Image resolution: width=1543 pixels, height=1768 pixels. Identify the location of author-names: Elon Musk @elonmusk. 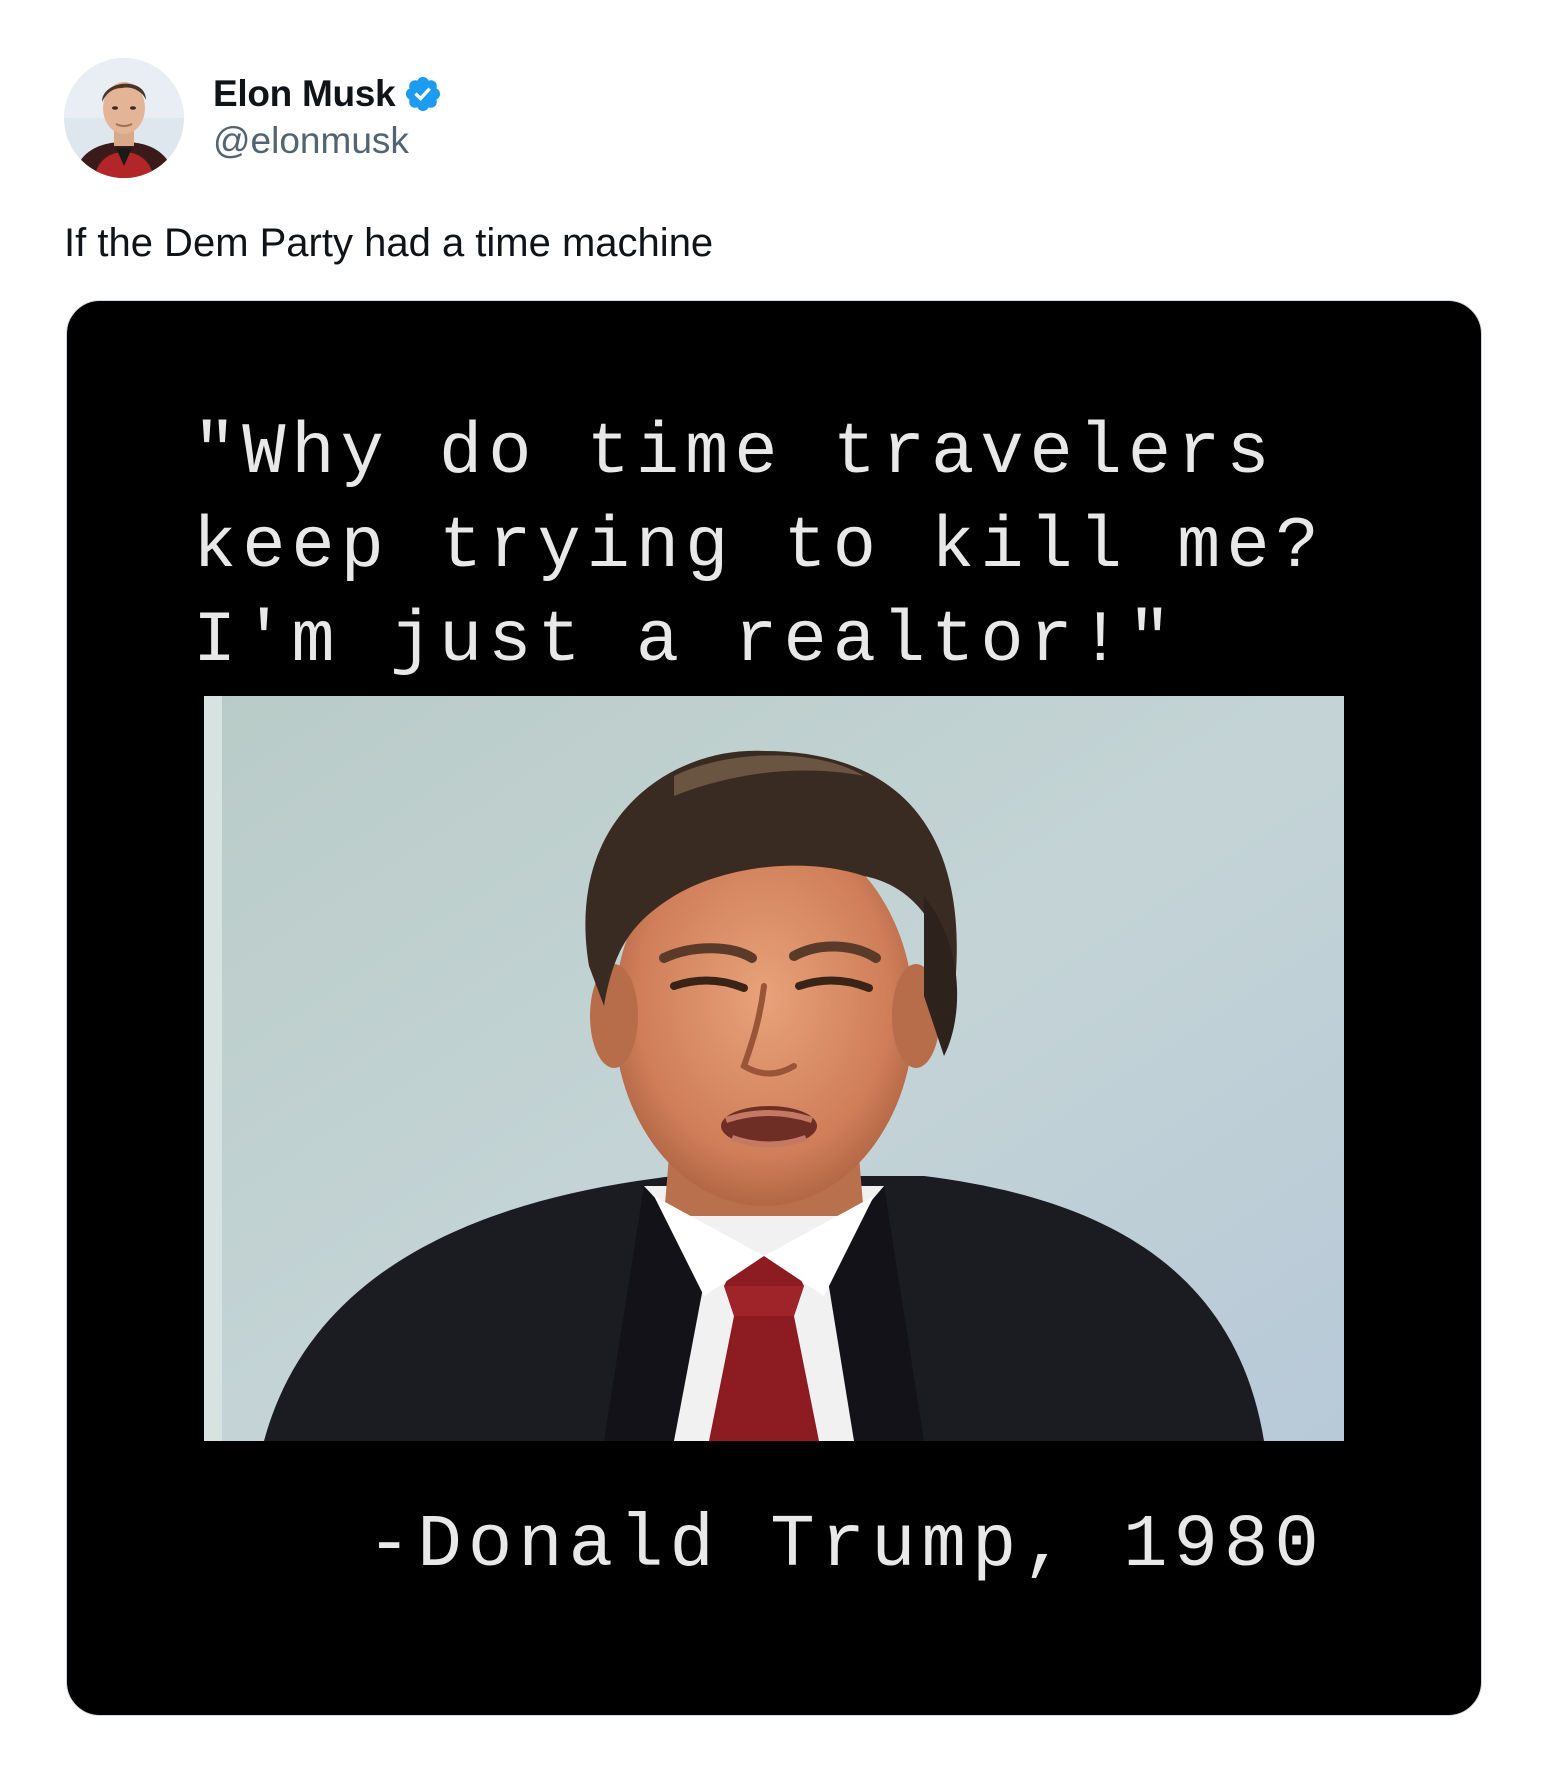
(328, 118).